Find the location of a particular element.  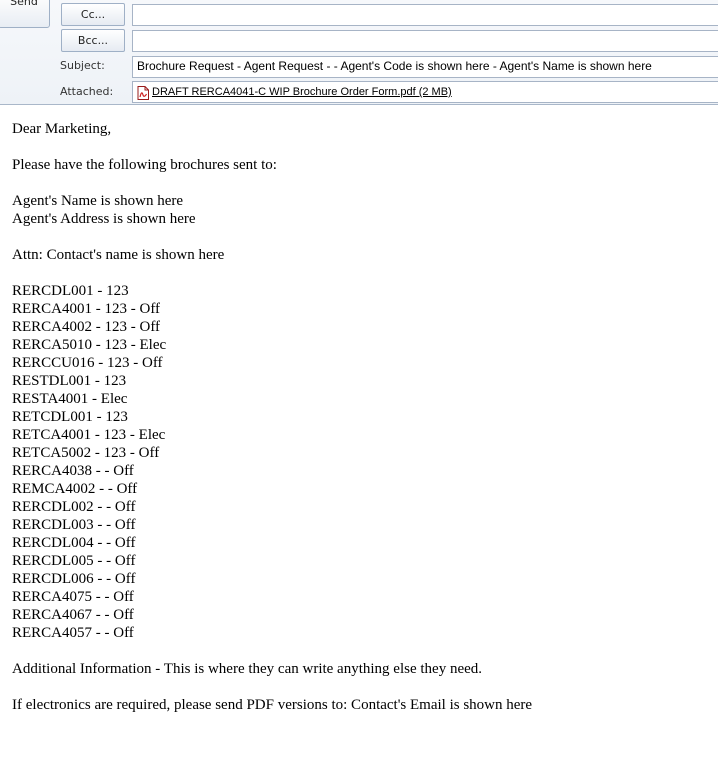

cc-field is located at coordinates (425, 15).